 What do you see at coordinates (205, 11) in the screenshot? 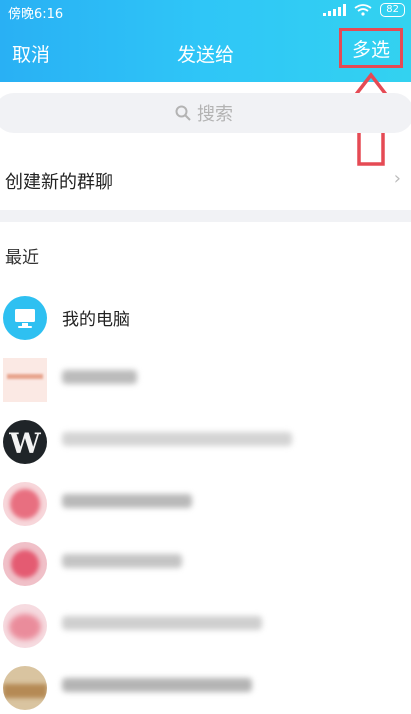
I see `status-bar: 傍晚6:16 82` at bounding box center [205, 11].